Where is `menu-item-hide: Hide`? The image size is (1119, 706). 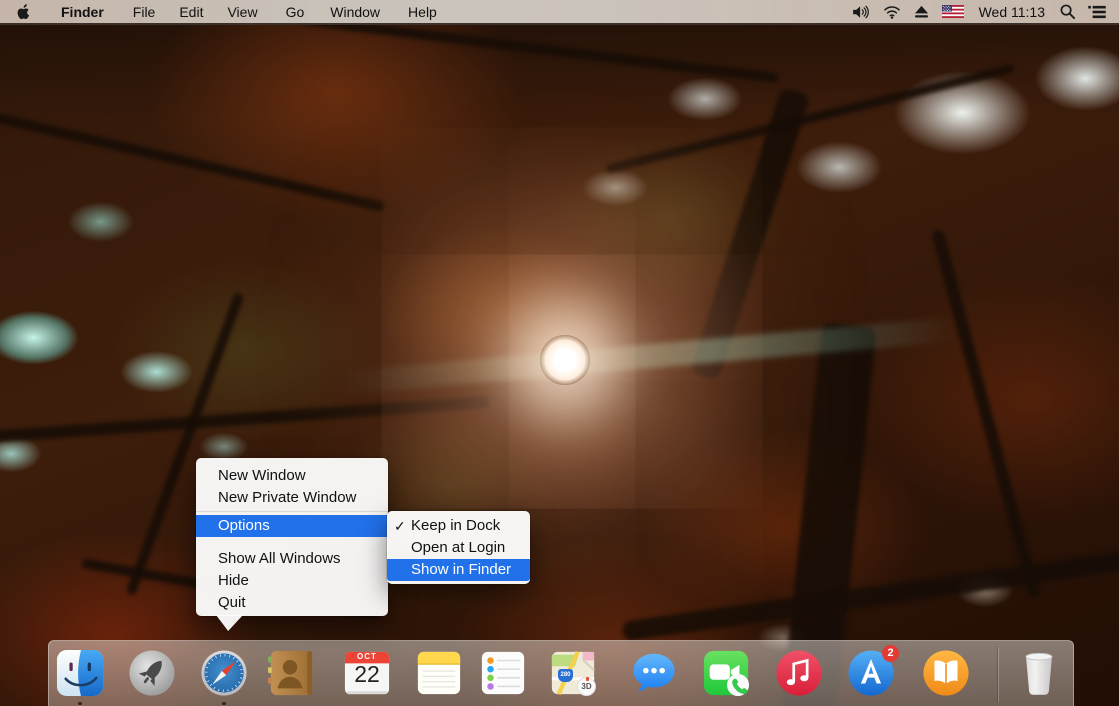
menu-item-hide: Hide is located at coordinates (292, 581).